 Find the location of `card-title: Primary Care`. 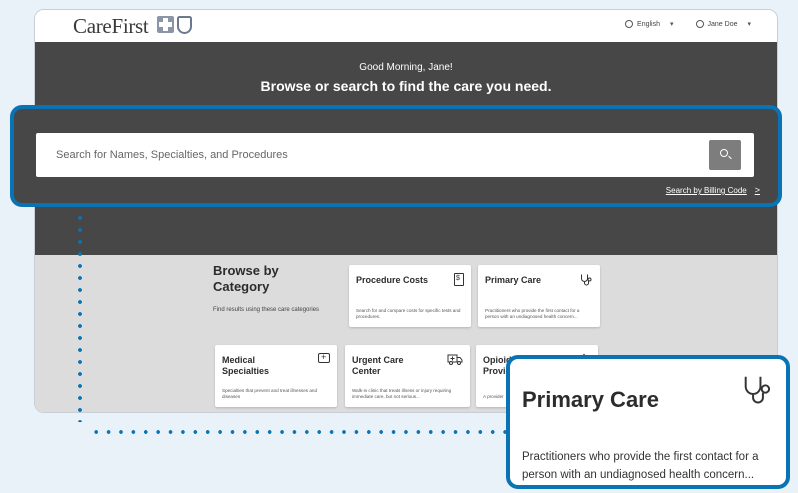

card-title: Primary Care is located at coordinates (513, 280).